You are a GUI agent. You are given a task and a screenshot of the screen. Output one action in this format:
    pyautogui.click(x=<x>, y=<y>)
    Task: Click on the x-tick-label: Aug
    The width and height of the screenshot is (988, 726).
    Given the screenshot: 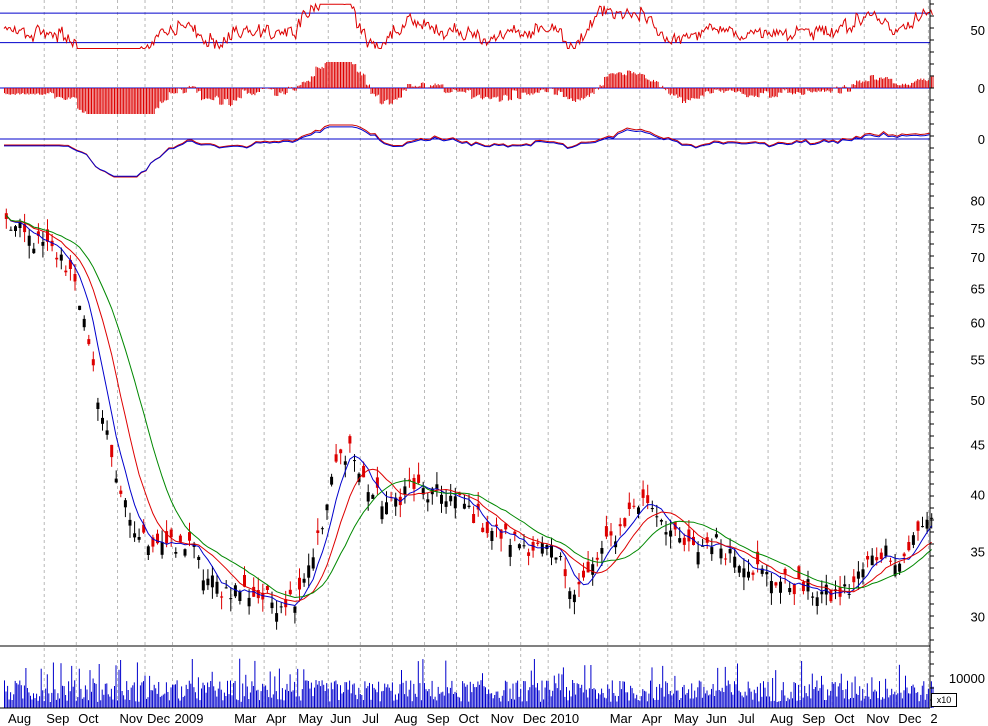 What is the action you would take?
    pyautogui.click(x=405, y=718)
    